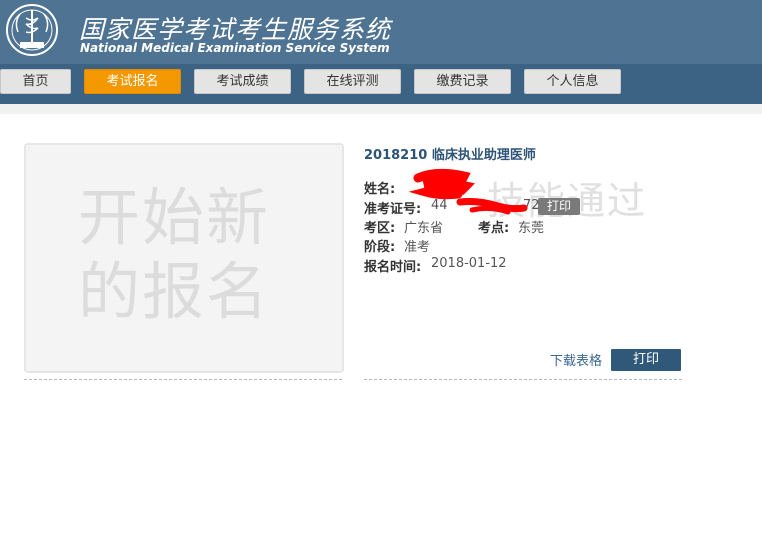  What do you see at coordinates (572, 81) in the screenshot?
I see `nav-personal-info: 个人信息` at bounding box center [572, 81].